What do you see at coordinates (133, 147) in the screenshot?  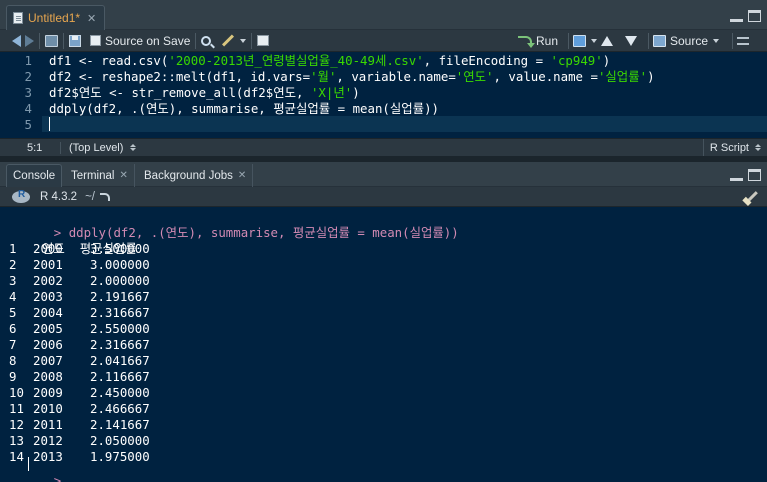 I see `up-down-icon` at bounding box center [133, 147].